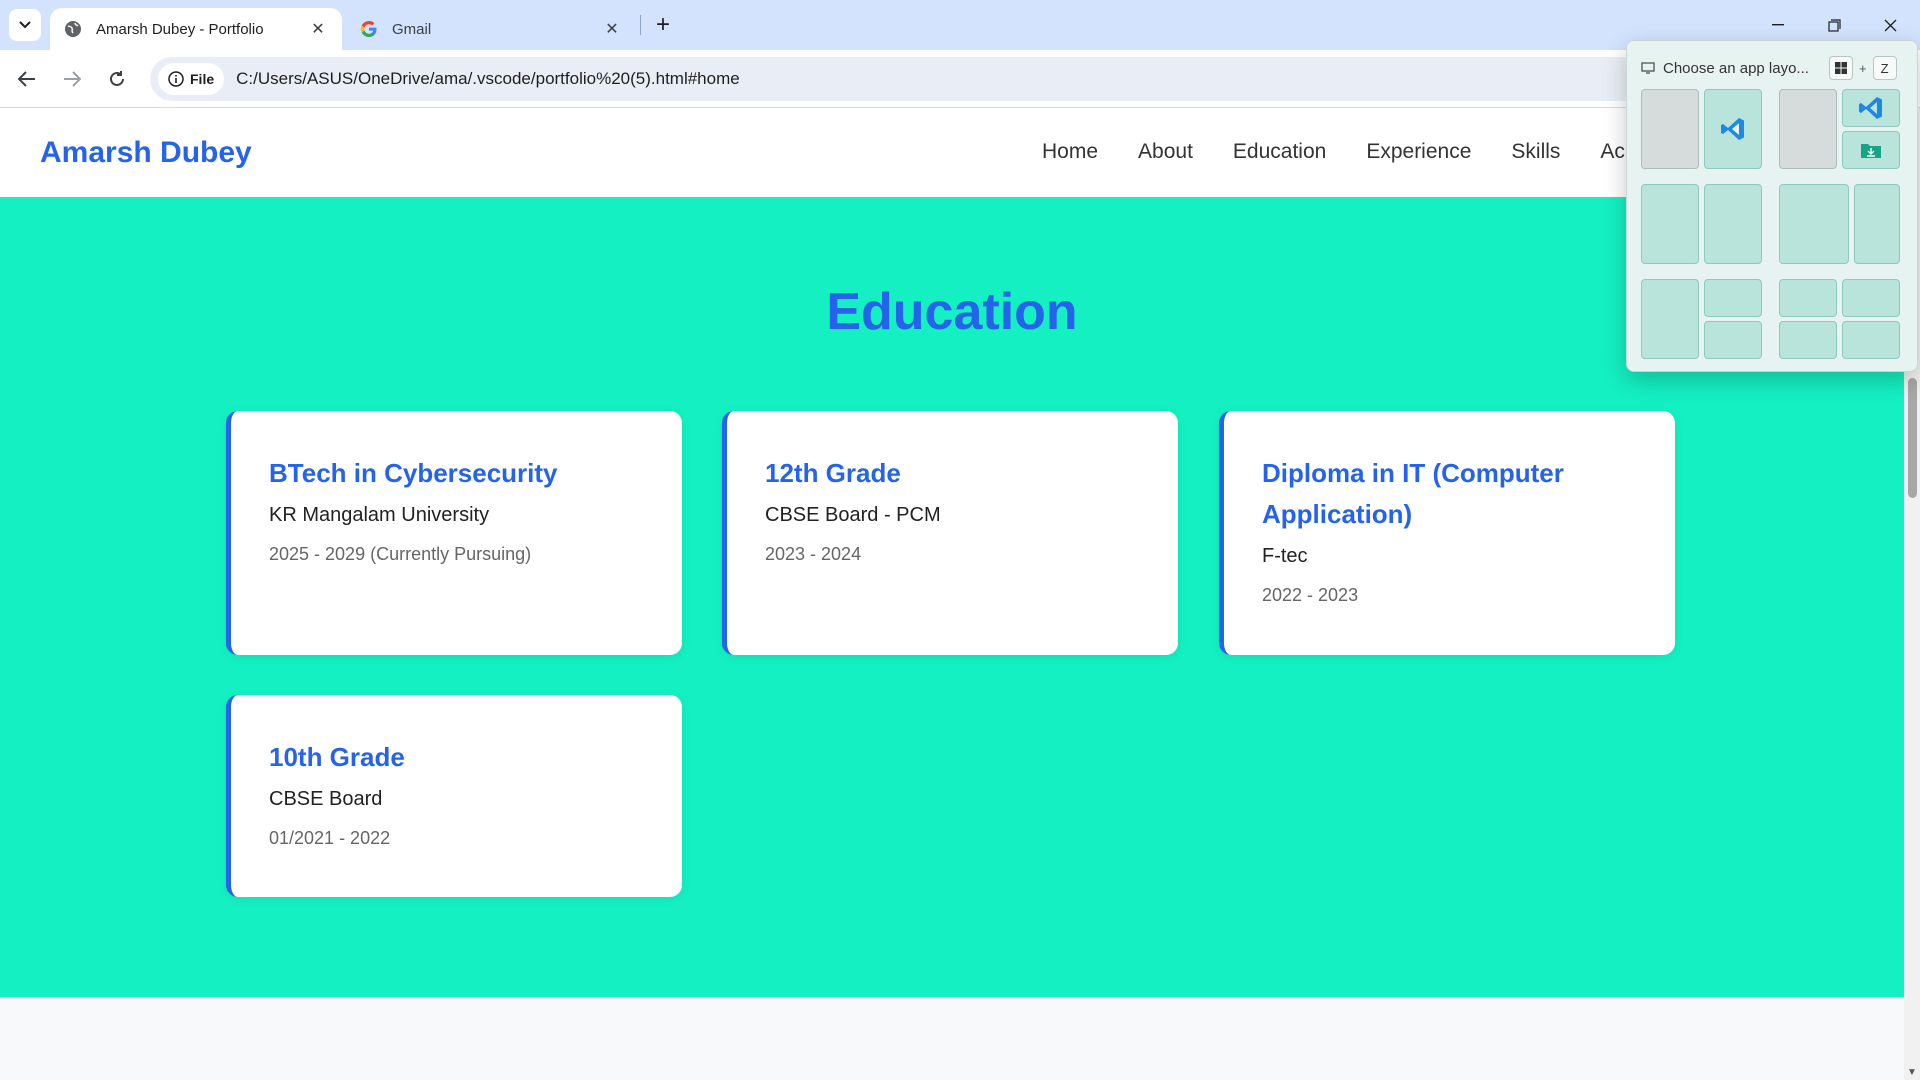  I want to click on globe-icon, so click(73, 29).